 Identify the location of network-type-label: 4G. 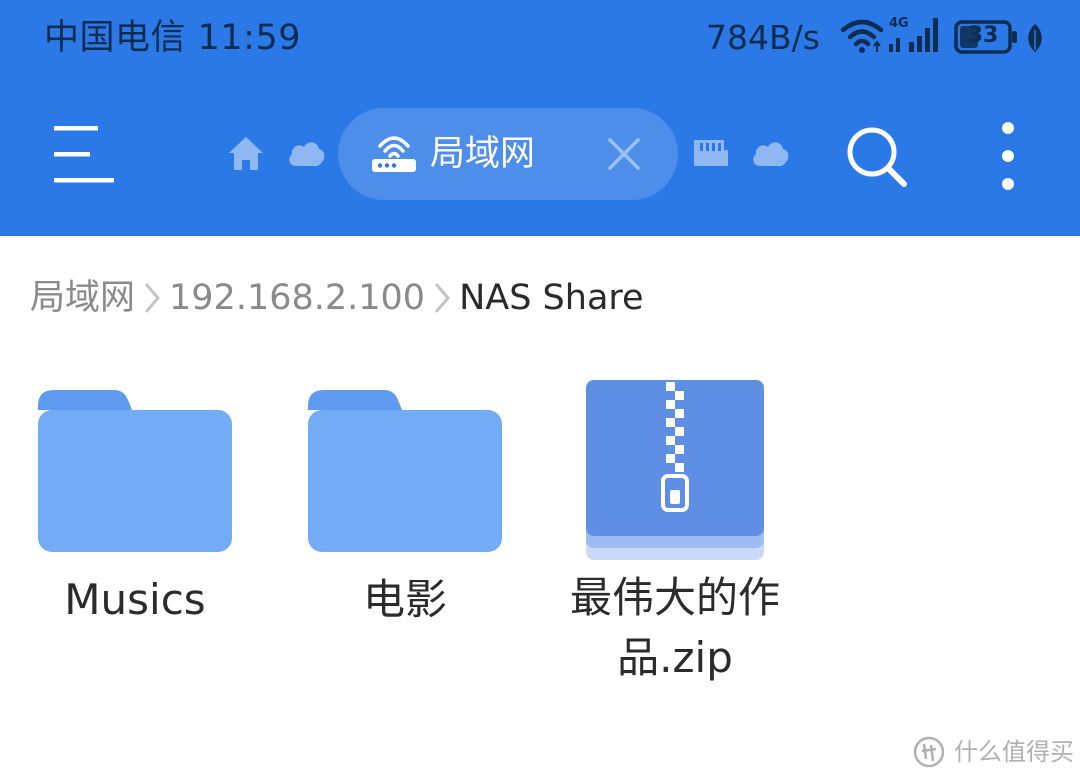
(899, 23).